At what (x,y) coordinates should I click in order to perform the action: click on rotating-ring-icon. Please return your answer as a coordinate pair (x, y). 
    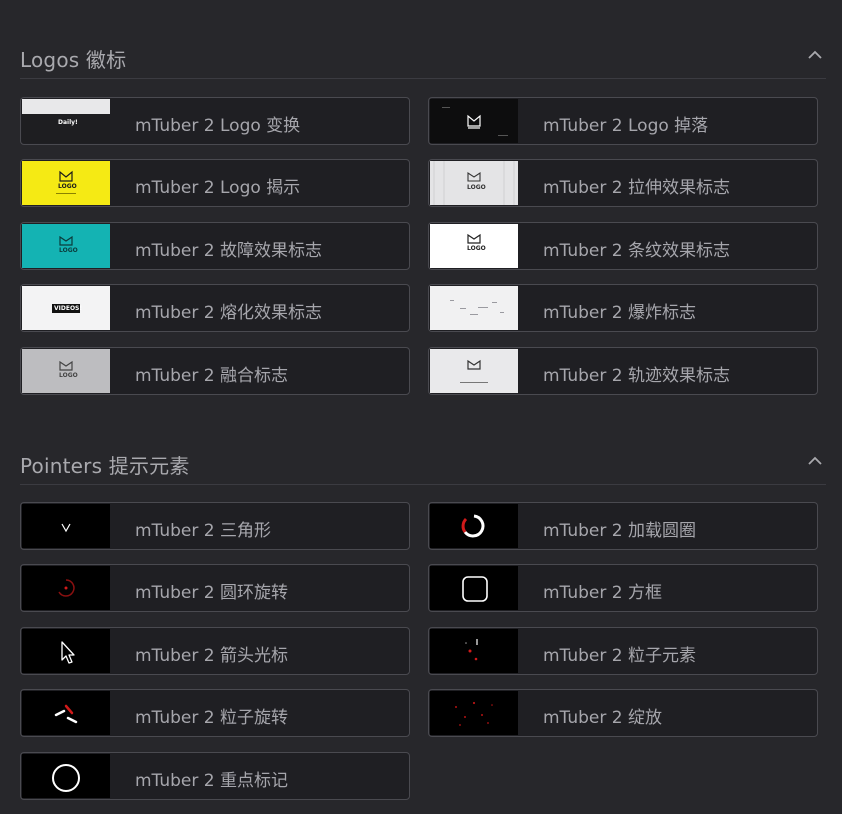
    Looking at the image, I should click on (66, 588).